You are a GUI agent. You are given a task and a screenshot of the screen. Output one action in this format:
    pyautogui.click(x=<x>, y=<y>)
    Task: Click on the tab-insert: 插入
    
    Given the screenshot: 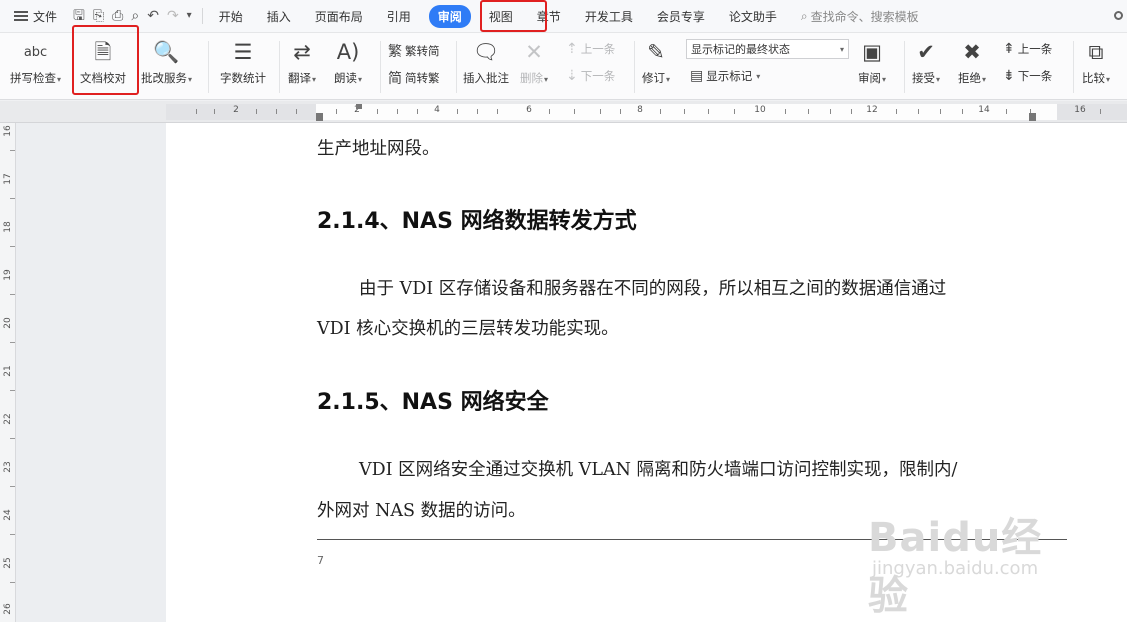 What is the action you would take?
    pyautogui.click(x=279, y=16)
    